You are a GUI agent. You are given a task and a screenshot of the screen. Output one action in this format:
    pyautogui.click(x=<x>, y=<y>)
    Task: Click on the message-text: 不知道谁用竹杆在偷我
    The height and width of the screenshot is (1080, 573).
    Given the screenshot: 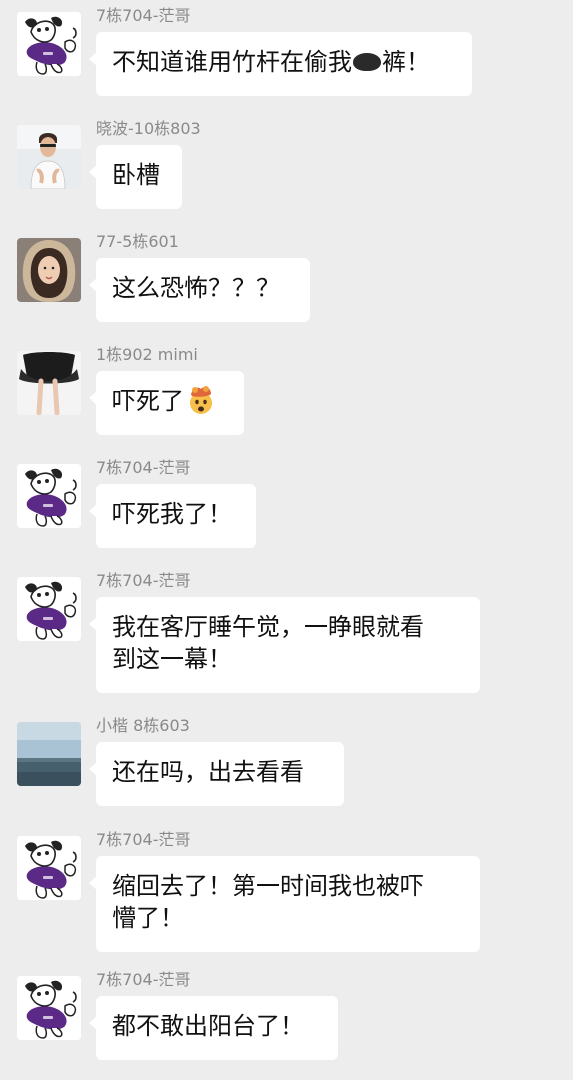 What is the action you would take?
    pyautogui.click(x=232, y=62)
    